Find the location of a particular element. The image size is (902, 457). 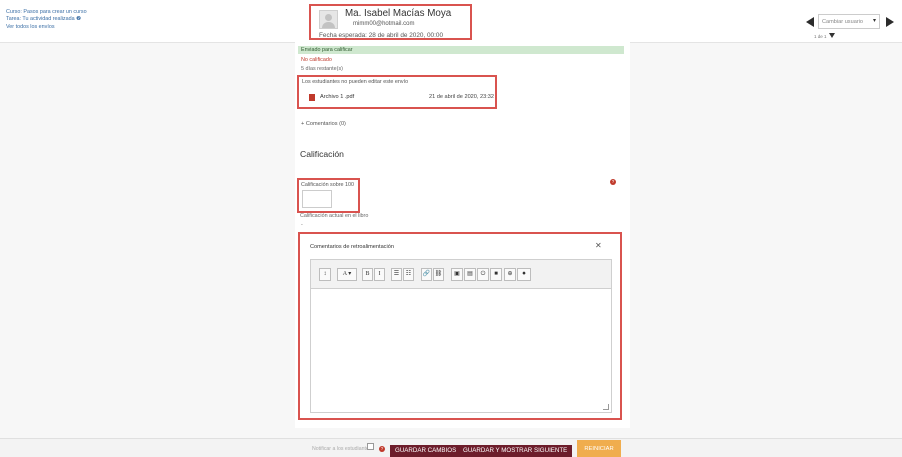

feedback-label: Comentarios de retroalimentación is located at coordinates (352, 247).